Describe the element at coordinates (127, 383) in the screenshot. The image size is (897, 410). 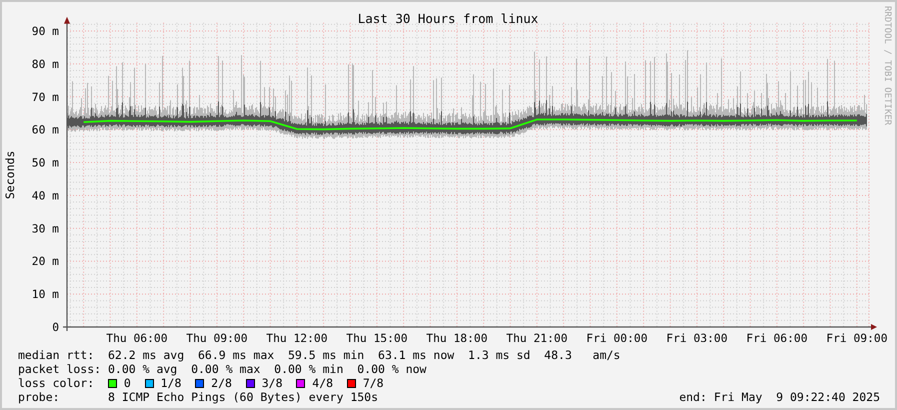
I see `swatch-label: 0` at that location.